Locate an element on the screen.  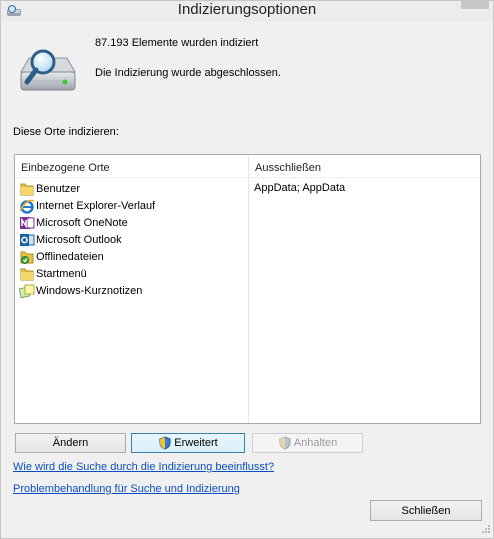
indexed-count-text: 87.193 Elemente wurden indiziert is located at coordinates (177, 43).